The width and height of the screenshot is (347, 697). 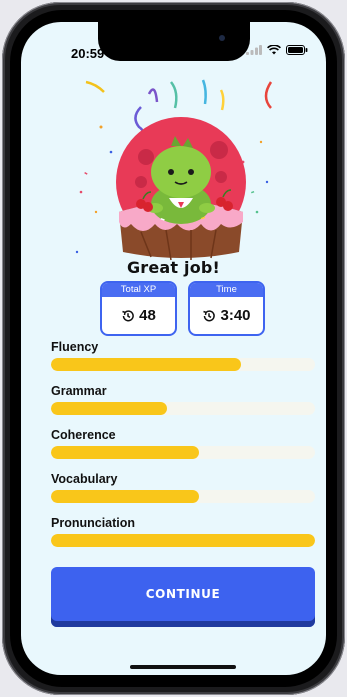 What do you see at coordinates (183, 355) in the screenshot?
I see `skill-fluency: Fluency` at bounding box center [183, 355].